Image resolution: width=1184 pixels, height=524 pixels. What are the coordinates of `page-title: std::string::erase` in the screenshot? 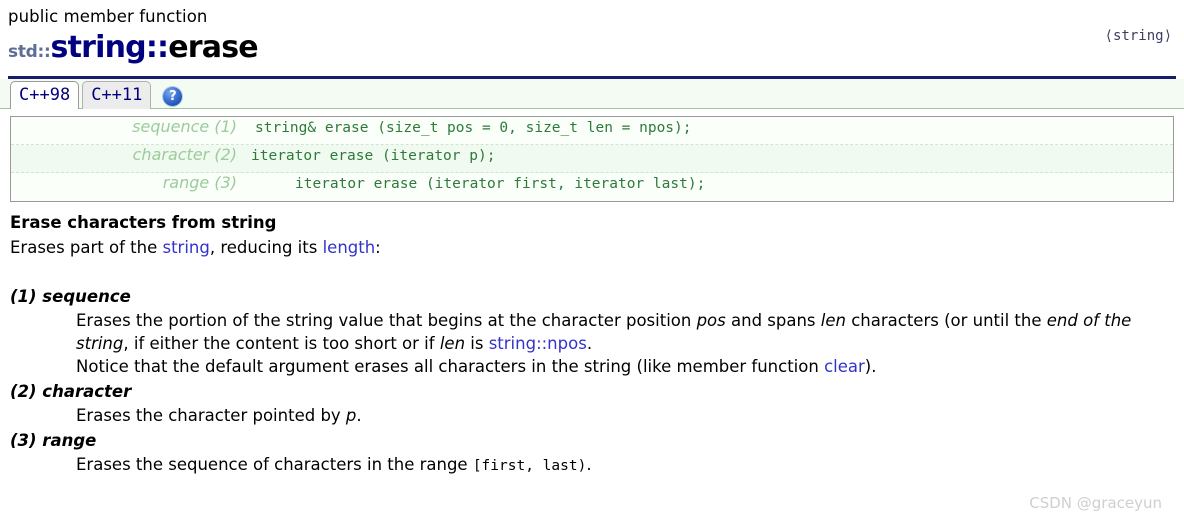 It's located at (592, 50).